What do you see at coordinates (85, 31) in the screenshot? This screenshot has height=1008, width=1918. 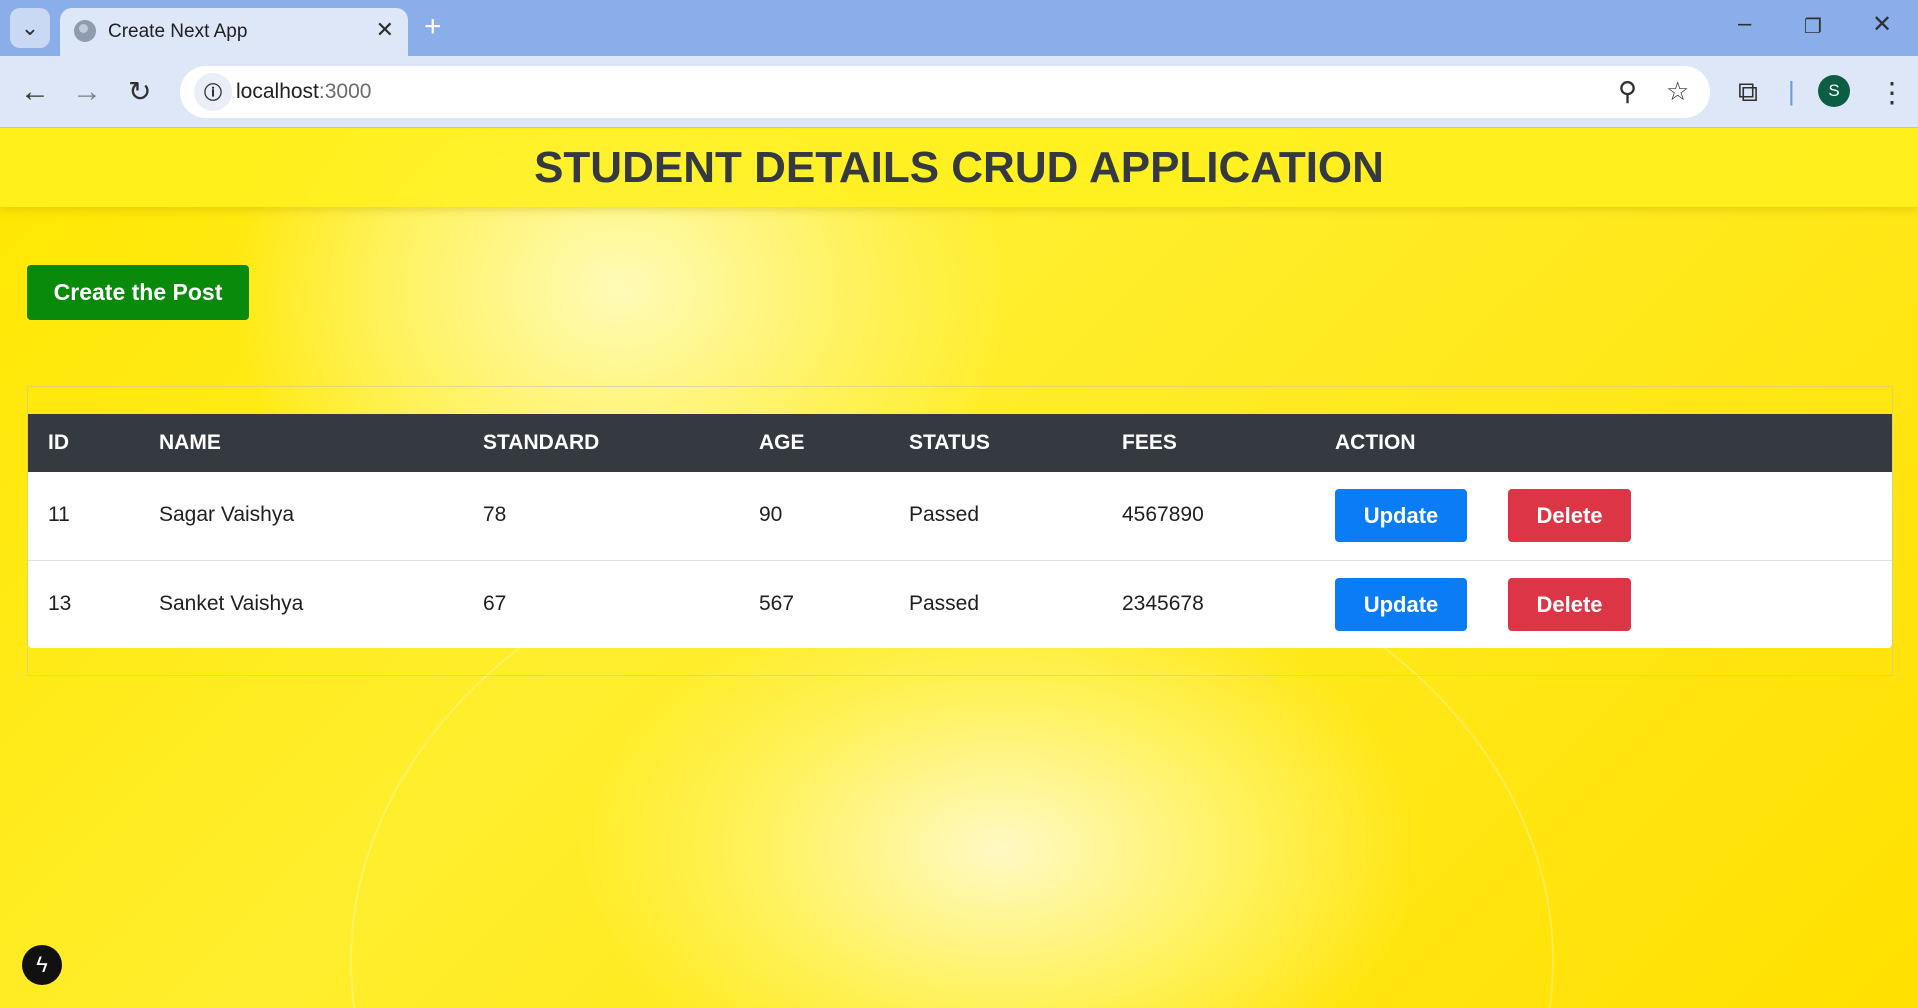 I see `globe-icon` at bounding box center [85, 31].